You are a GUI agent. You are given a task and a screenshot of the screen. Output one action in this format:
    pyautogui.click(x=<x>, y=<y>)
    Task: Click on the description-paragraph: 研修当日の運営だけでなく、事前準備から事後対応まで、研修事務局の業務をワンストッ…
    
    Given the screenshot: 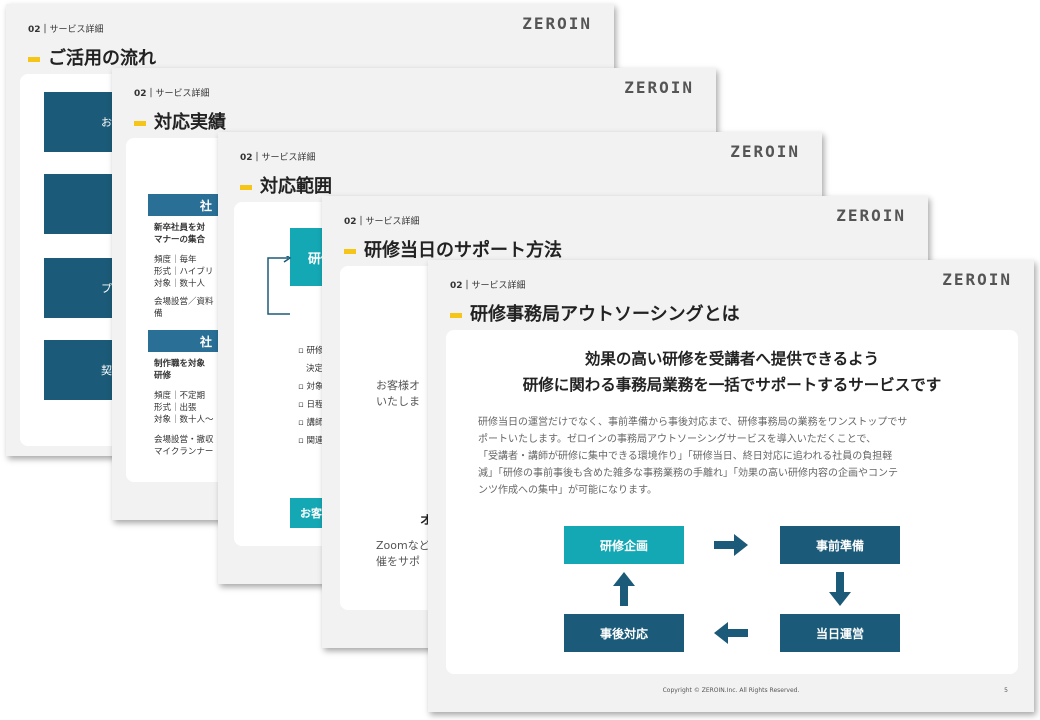 What is the action you would take?
    pyautogui.click(x=693, y=456)
    